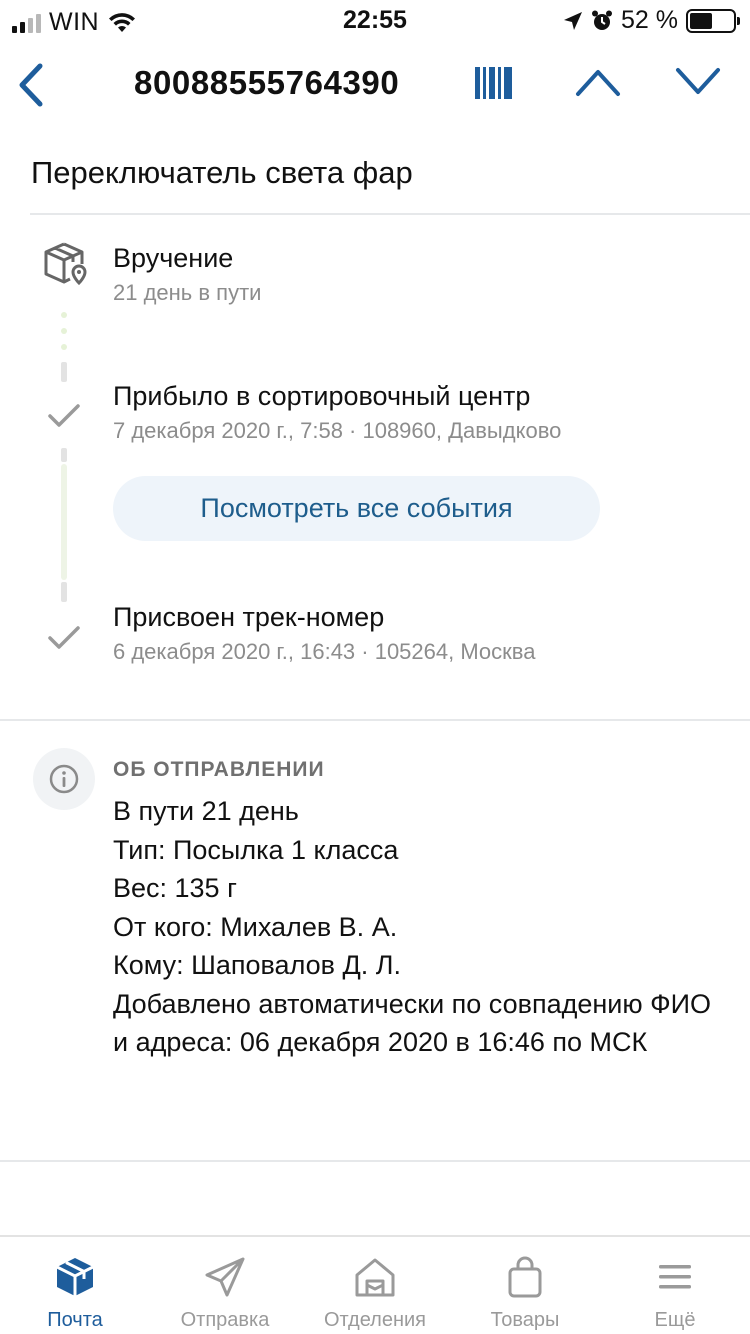 Image resolution: width=750 pixels, height=1334 pixels. What do you see at coordinates (187, 292) in the screenshot?
I see `delivery-status-subtitle: 21 день в пути` at bounding box center [187, 292].